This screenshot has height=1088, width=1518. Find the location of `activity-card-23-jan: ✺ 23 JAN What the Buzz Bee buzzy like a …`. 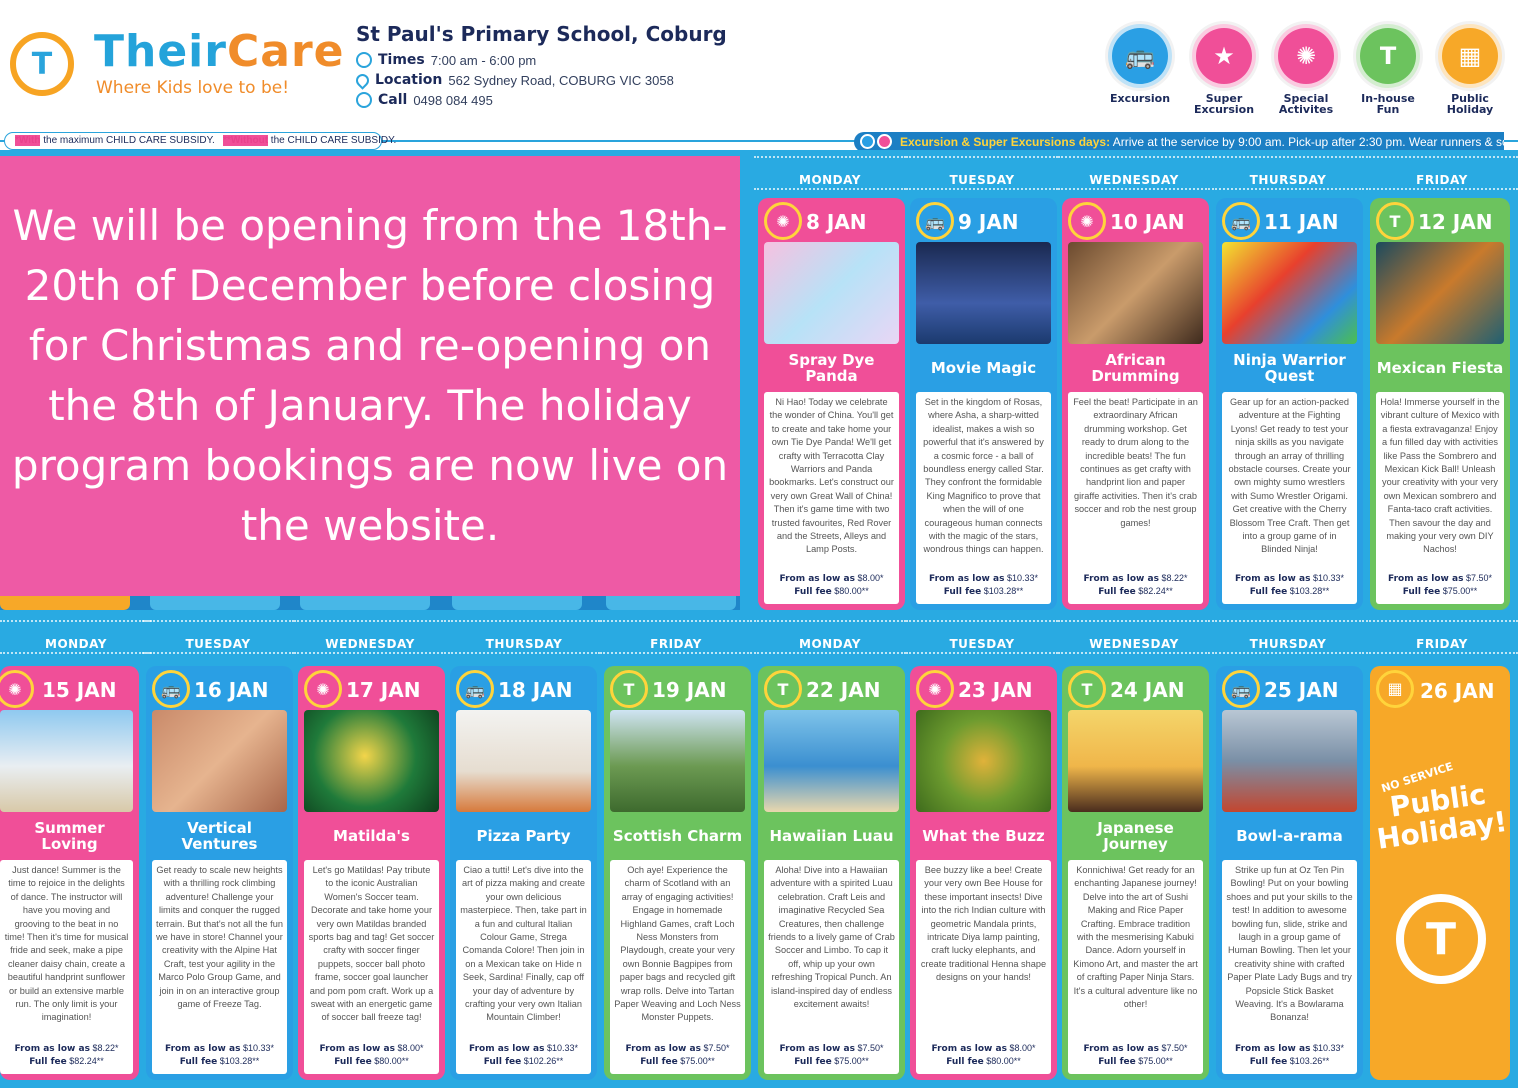

activity-card-23-jan: ✺ 23 JAN What the Buzz Bee buzzy like a … is located at coordinates (983, 873).